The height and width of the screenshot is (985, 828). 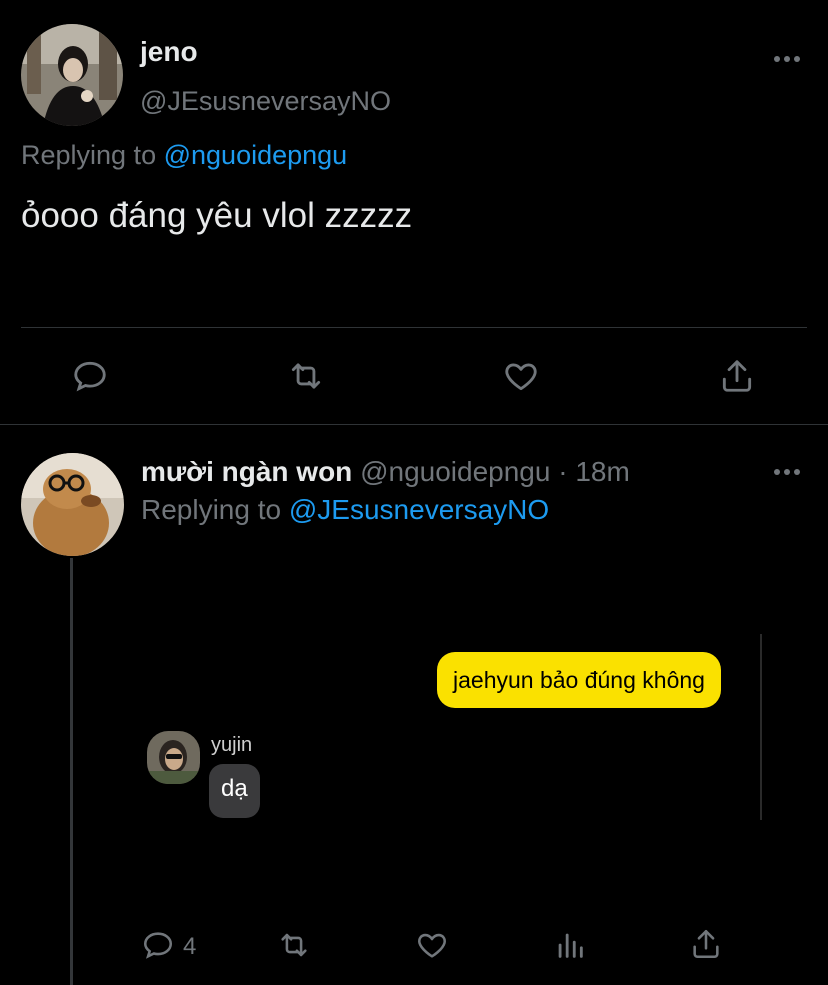 What do you see at coordinates (71, 771) in the screenshot?
I see `thread-line` at bounding box center [71, 771].